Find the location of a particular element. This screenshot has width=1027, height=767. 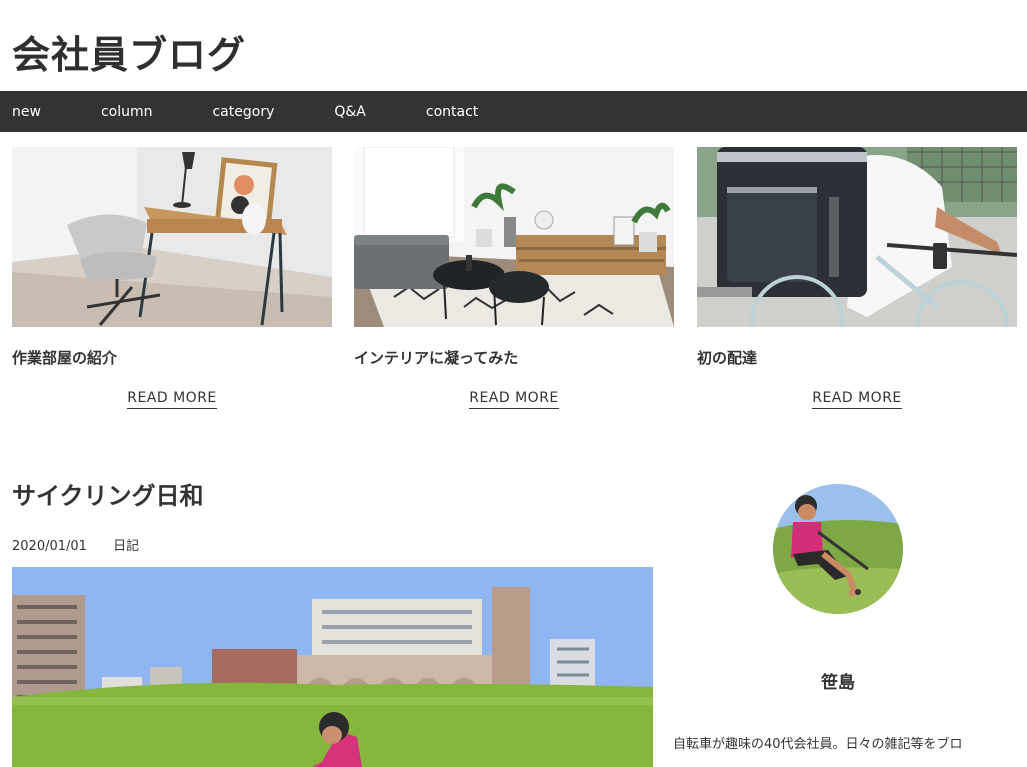

card-title: インテリアに凝ってみた is located at coordinates (514, 357).